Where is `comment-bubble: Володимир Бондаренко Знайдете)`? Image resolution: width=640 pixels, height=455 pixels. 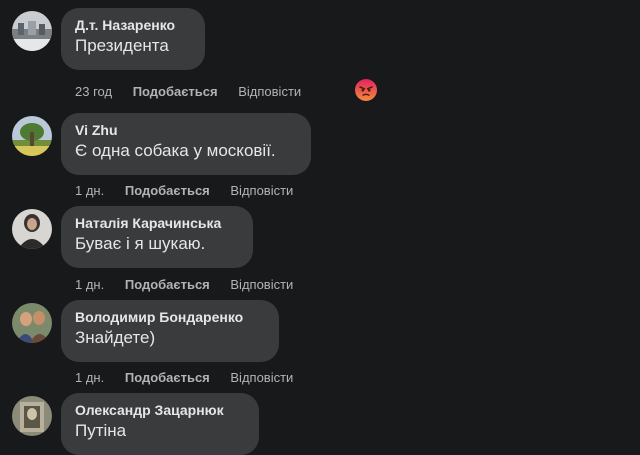
comment-bubble: Володимир Бондаренко Знайдете) is located at coordinates (170, 331).